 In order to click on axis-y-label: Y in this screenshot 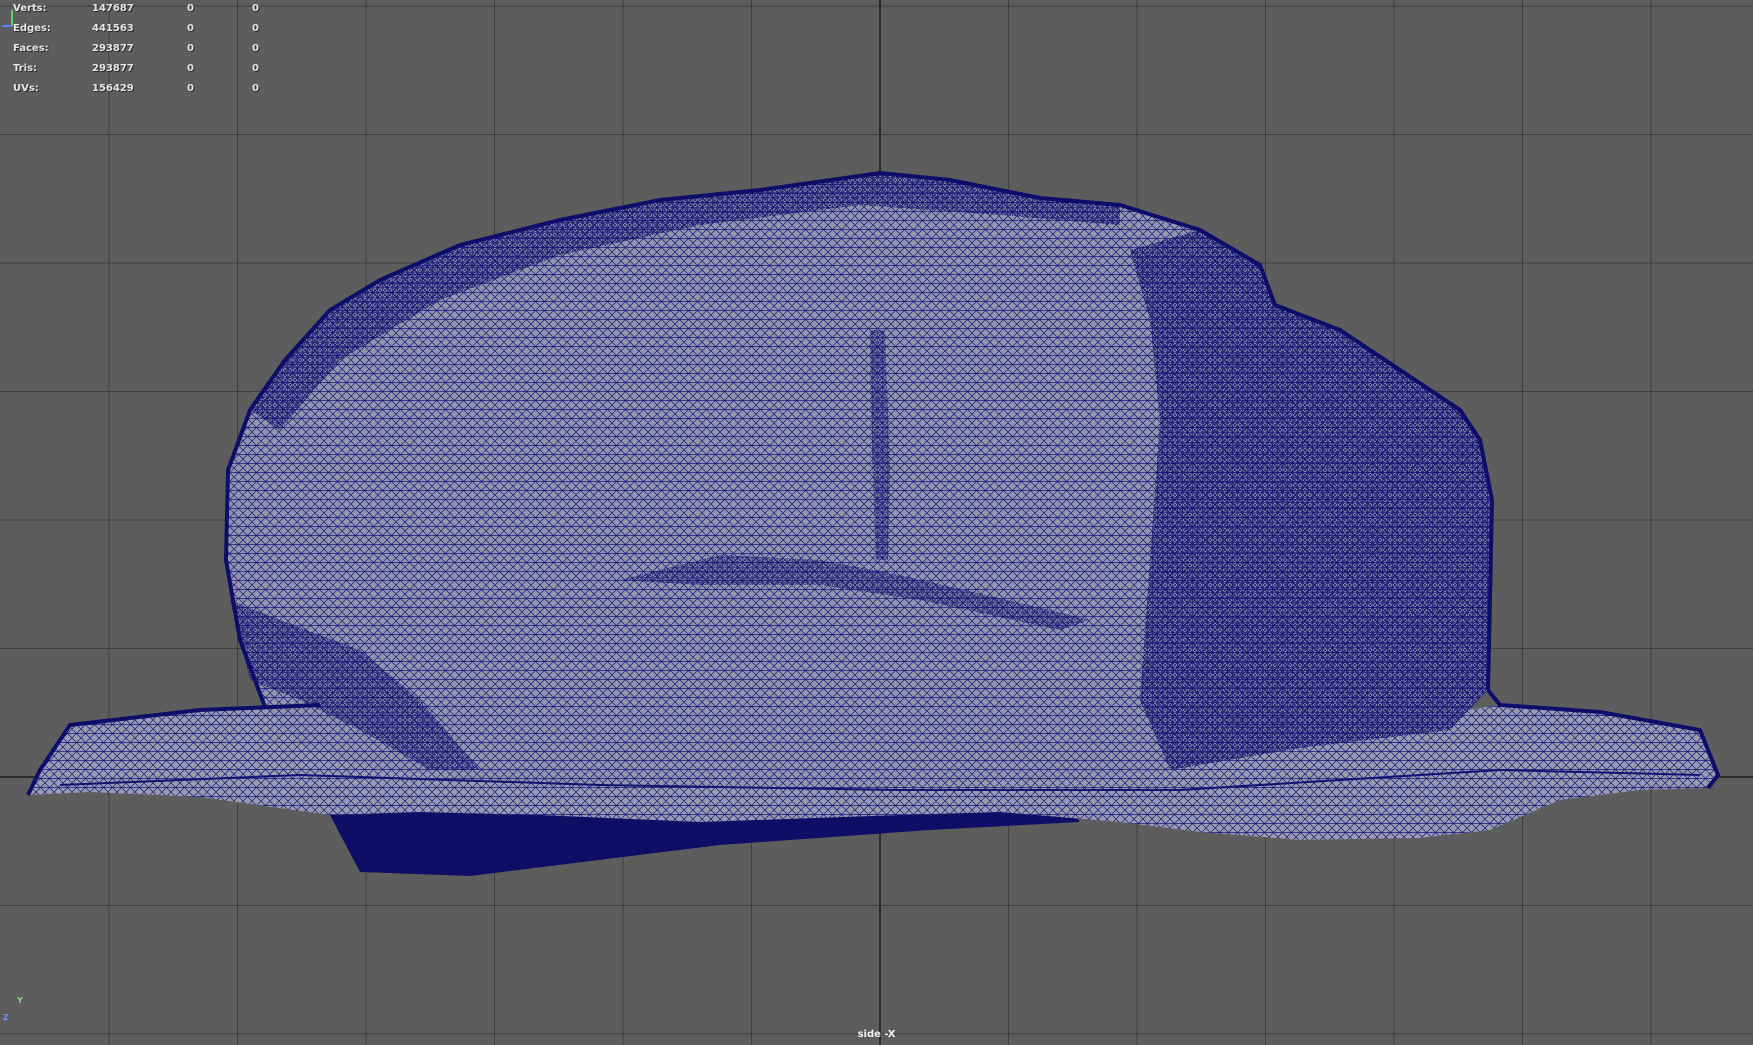, I will do `click(20, 1000)`.